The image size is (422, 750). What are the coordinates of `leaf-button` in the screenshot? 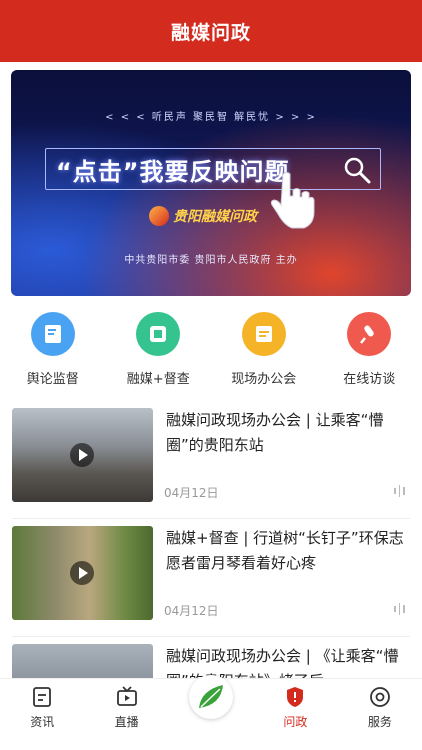 It's located at (211, 697).